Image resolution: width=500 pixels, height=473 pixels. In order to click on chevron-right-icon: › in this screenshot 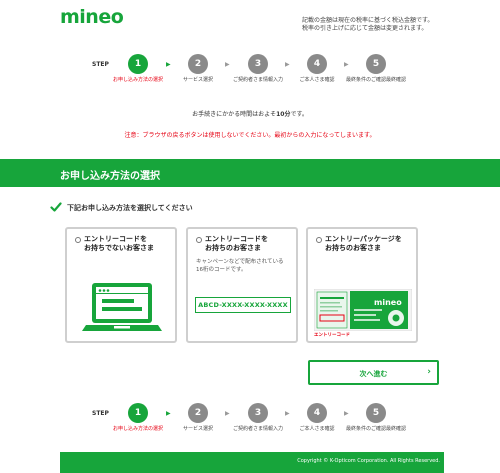, I will do `click(429, 372)`.